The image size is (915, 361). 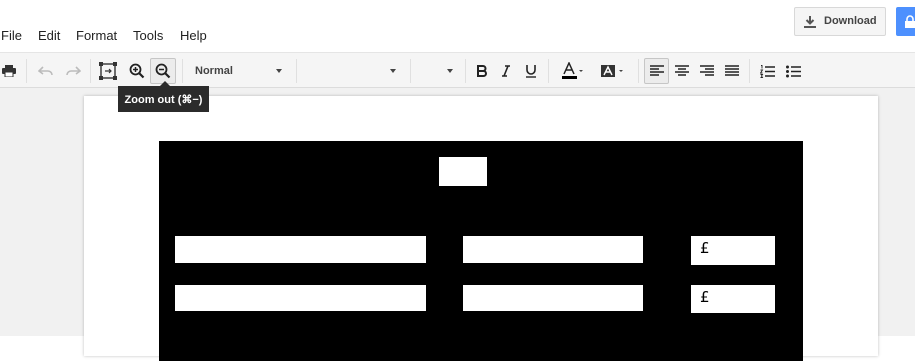 I want to click on align-left-icon, so click(x=656, y=70).